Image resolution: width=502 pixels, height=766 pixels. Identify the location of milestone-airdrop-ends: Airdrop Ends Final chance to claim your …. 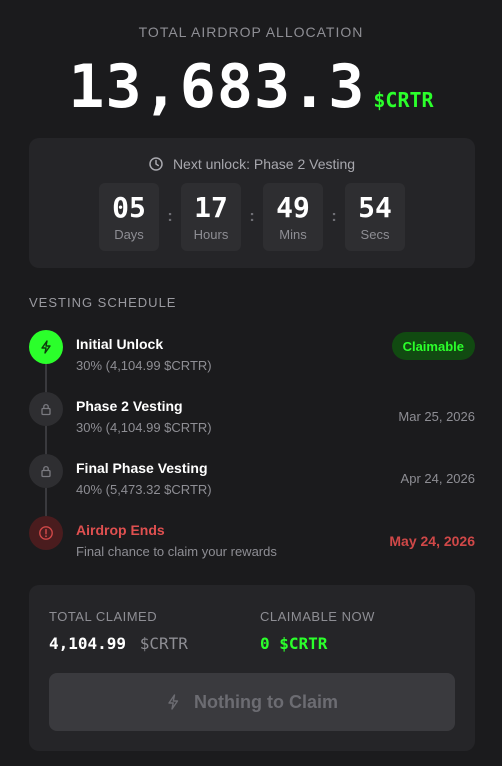
(252, 538).